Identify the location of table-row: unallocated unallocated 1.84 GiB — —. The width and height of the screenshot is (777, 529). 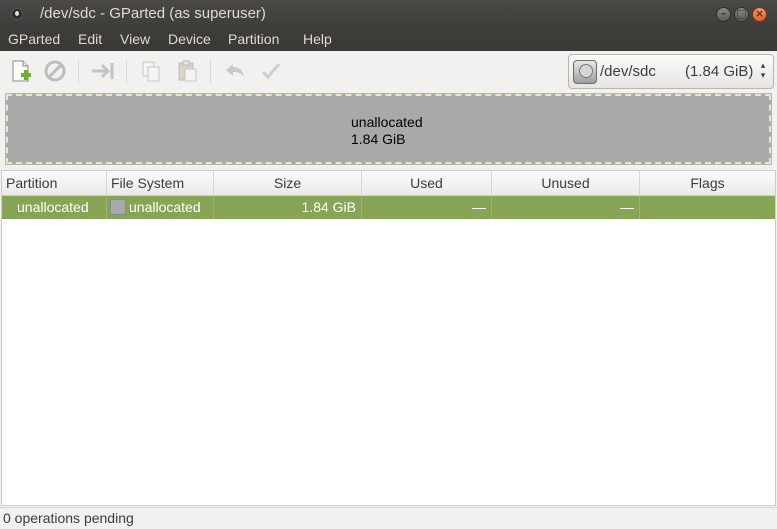
(388, 207).